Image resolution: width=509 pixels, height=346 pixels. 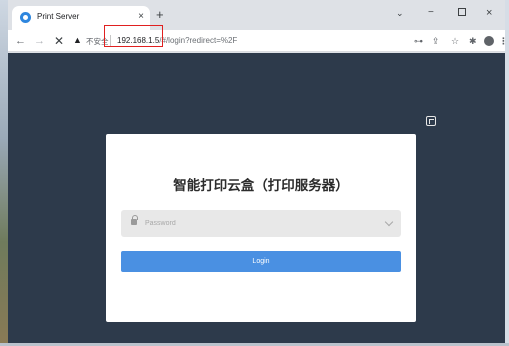 I want to click on password-field, so click(x=261, y=223).